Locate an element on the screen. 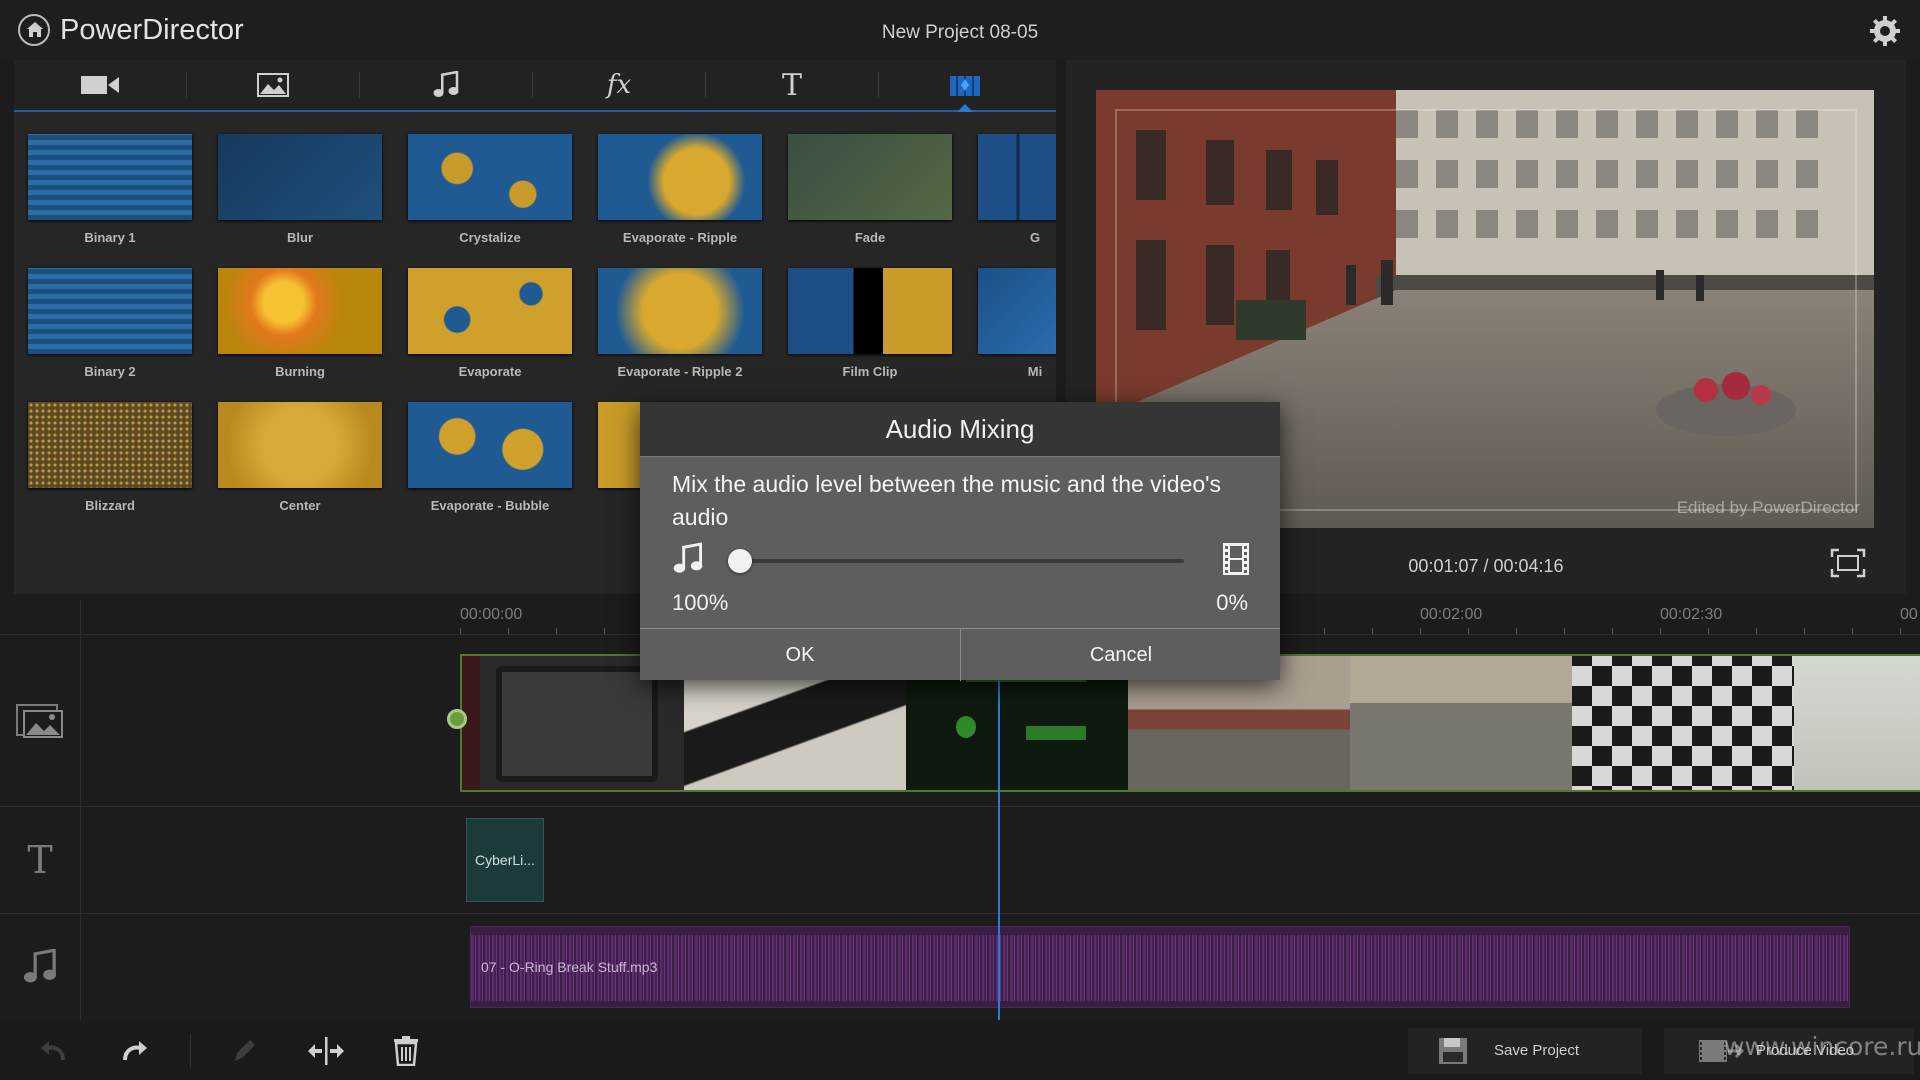 The width and height of the screenshot is (1920, 1080). tab-transitions is located at coordinates (965, 86).